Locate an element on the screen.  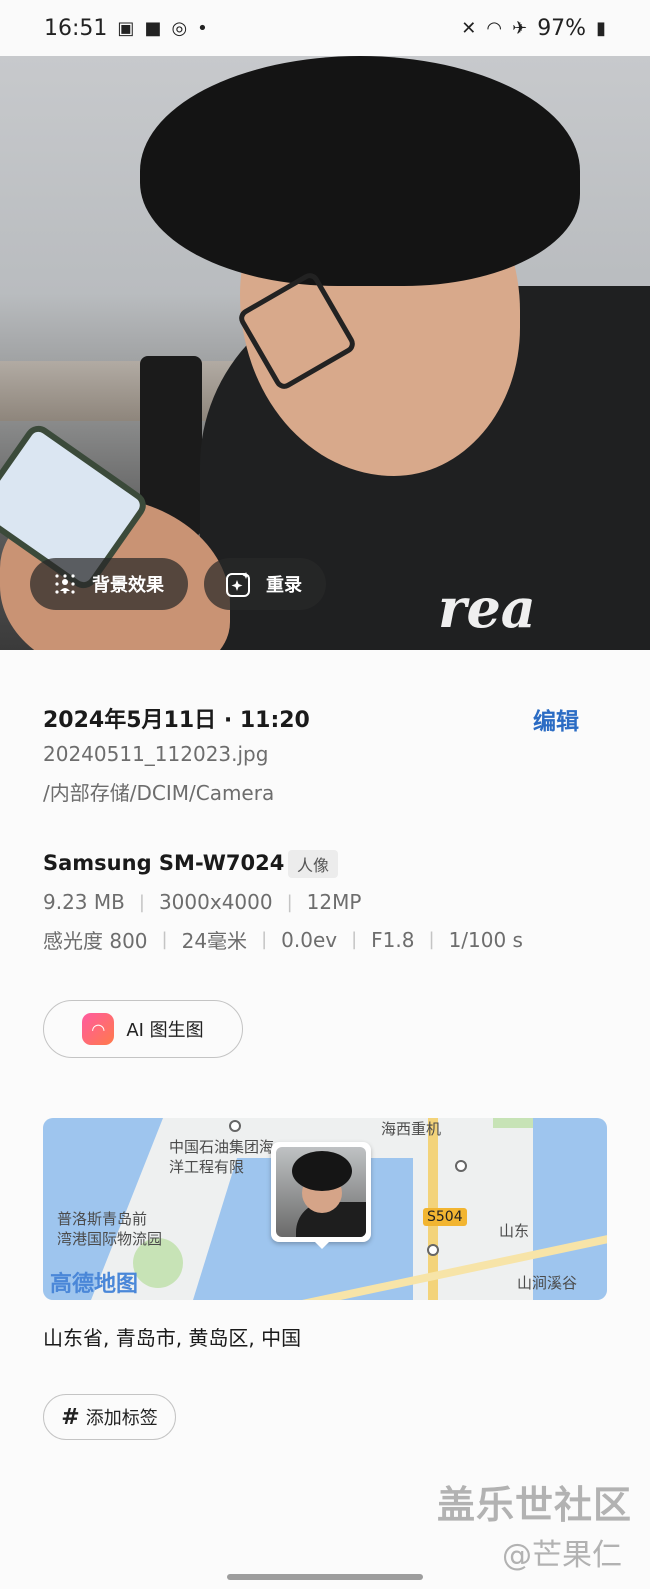
hashtag-icon: # is located at coordinates (70, 1417).